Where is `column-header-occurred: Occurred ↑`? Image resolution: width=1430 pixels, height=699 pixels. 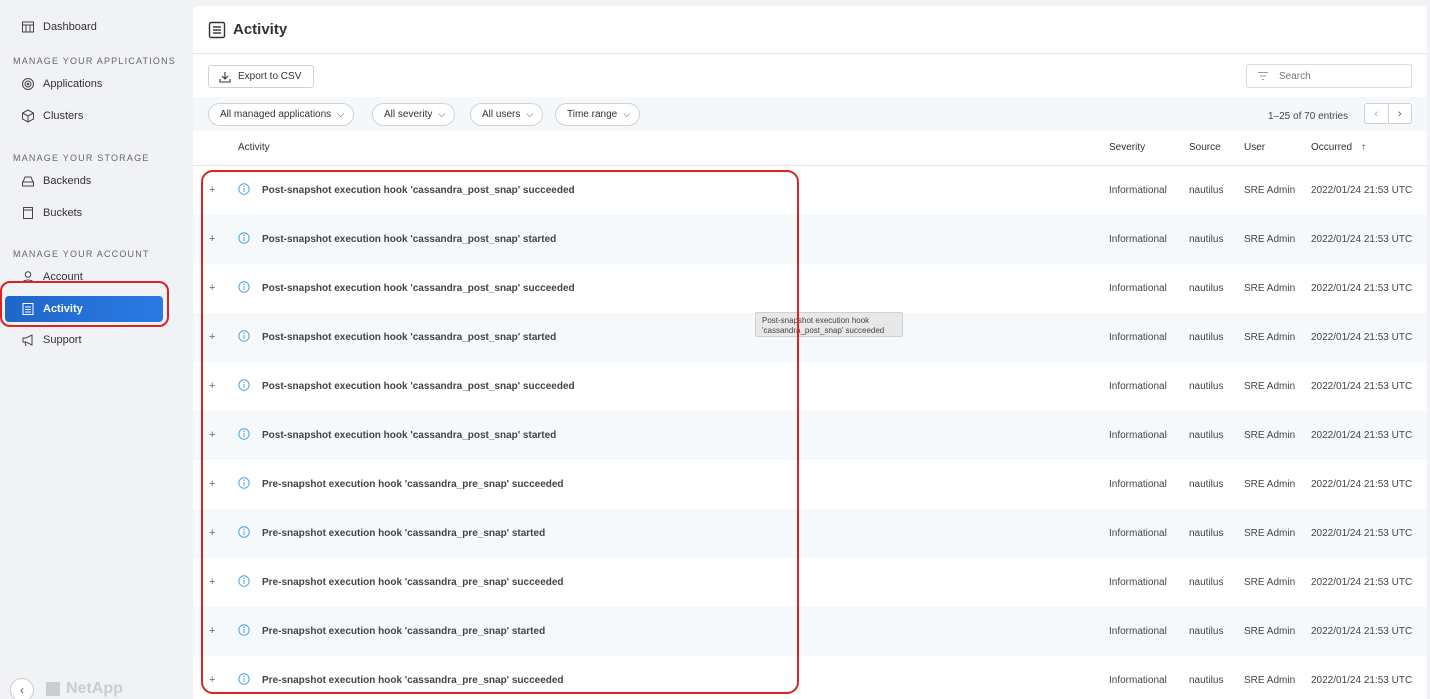
column-header-occurred: Occurred ↑ is located at coordinates (1338, 147).